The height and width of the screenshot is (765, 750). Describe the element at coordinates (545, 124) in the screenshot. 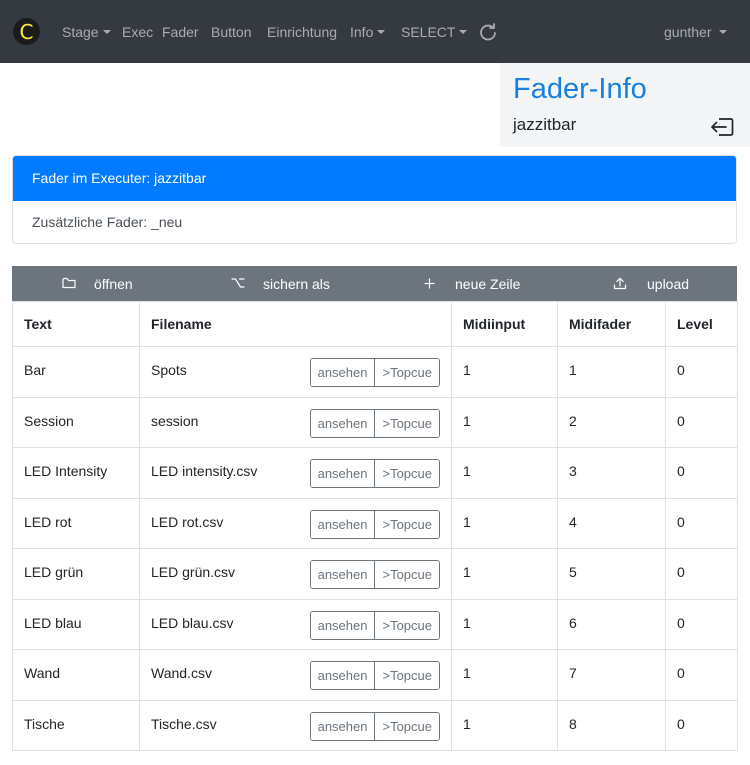

I see `page-subtitle: jazzitbar` at that location.